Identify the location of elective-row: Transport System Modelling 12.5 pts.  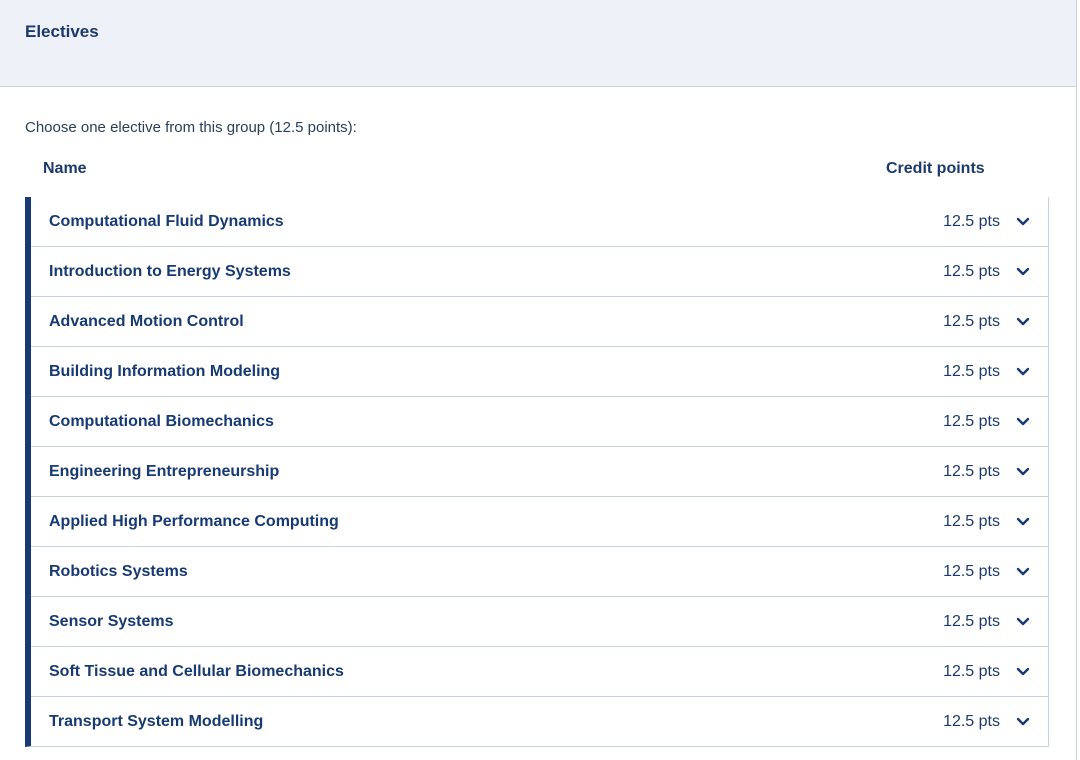
(539, 721).